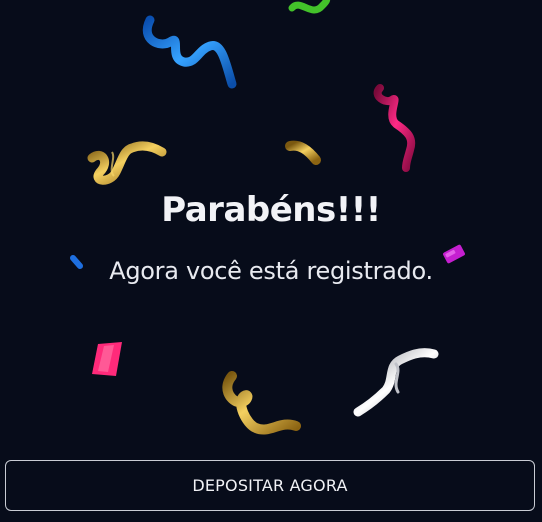  Describe the element at coordinates (270, 485) in the screenshot. I see `deposit-now-button: DEPOSITAR AGORA` at that location.